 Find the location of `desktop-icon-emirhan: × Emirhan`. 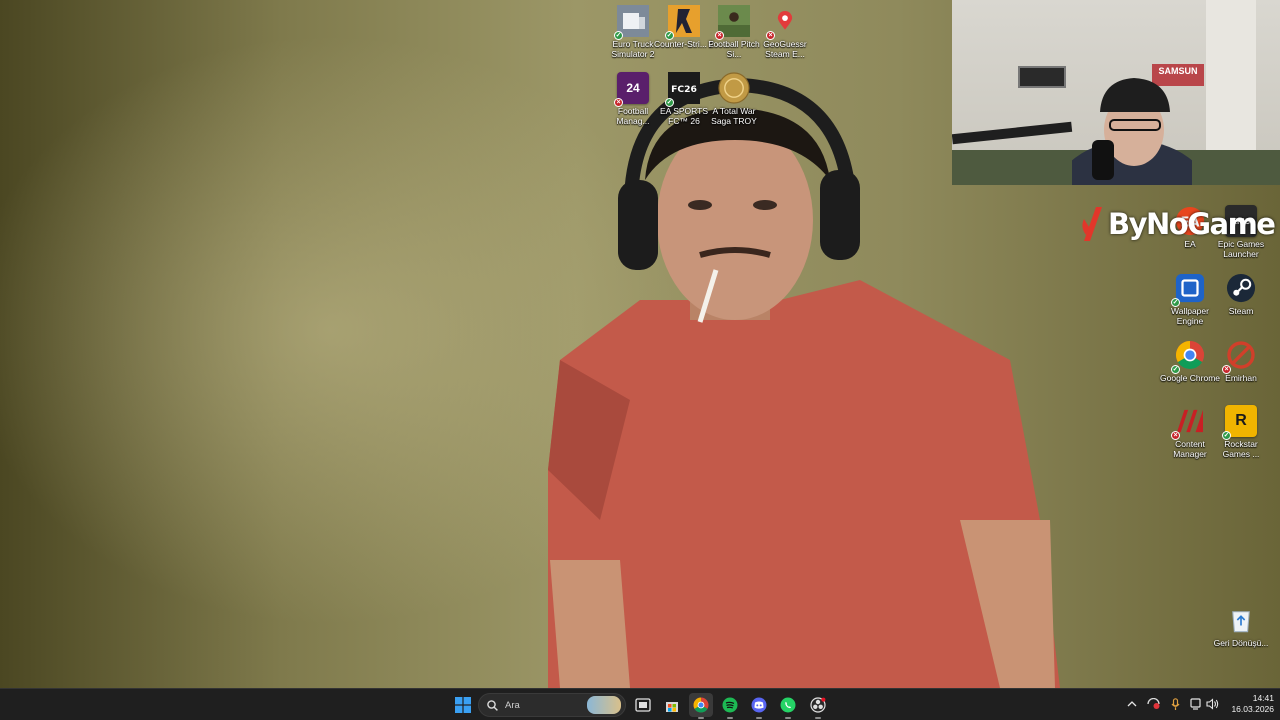

desktop-icon-emirhan: × Emirhan is located at coordinates (1241, 361).